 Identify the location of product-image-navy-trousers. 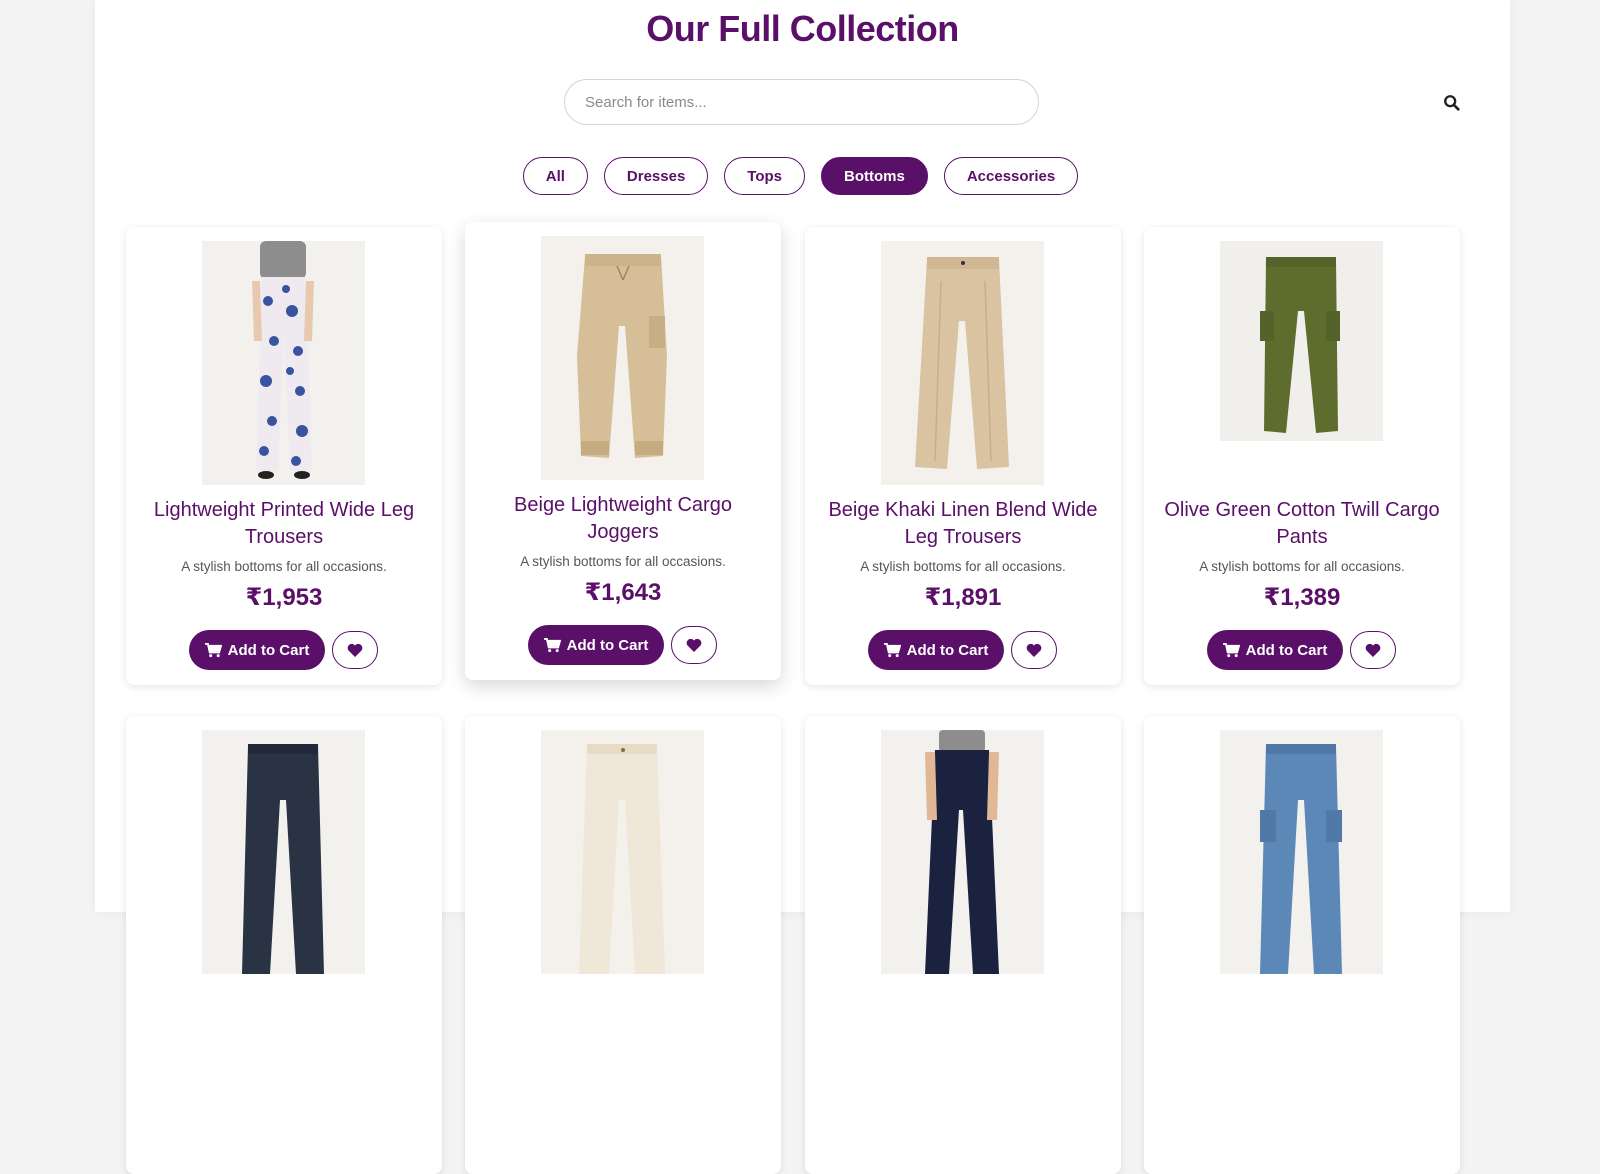
(962, 852).